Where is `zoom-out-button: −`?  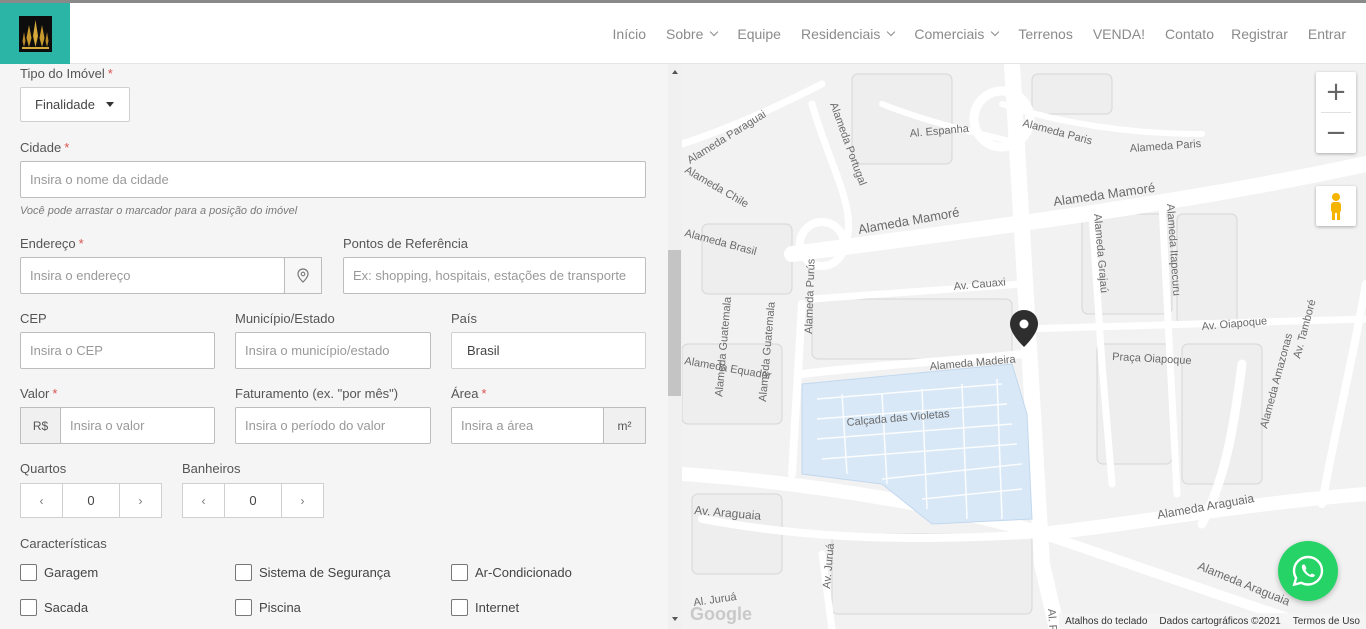
zoom-out-button: − is located at coordinates (1336, 133).